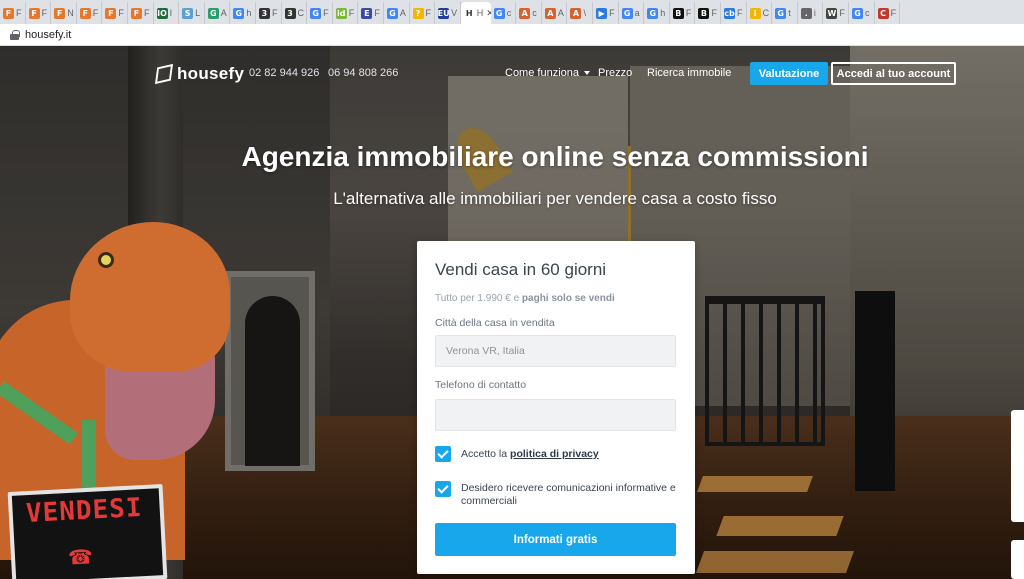 The image size is (1024, 579). I want to click on vendesi-sign-text: VENDESI, so click(84, 511).